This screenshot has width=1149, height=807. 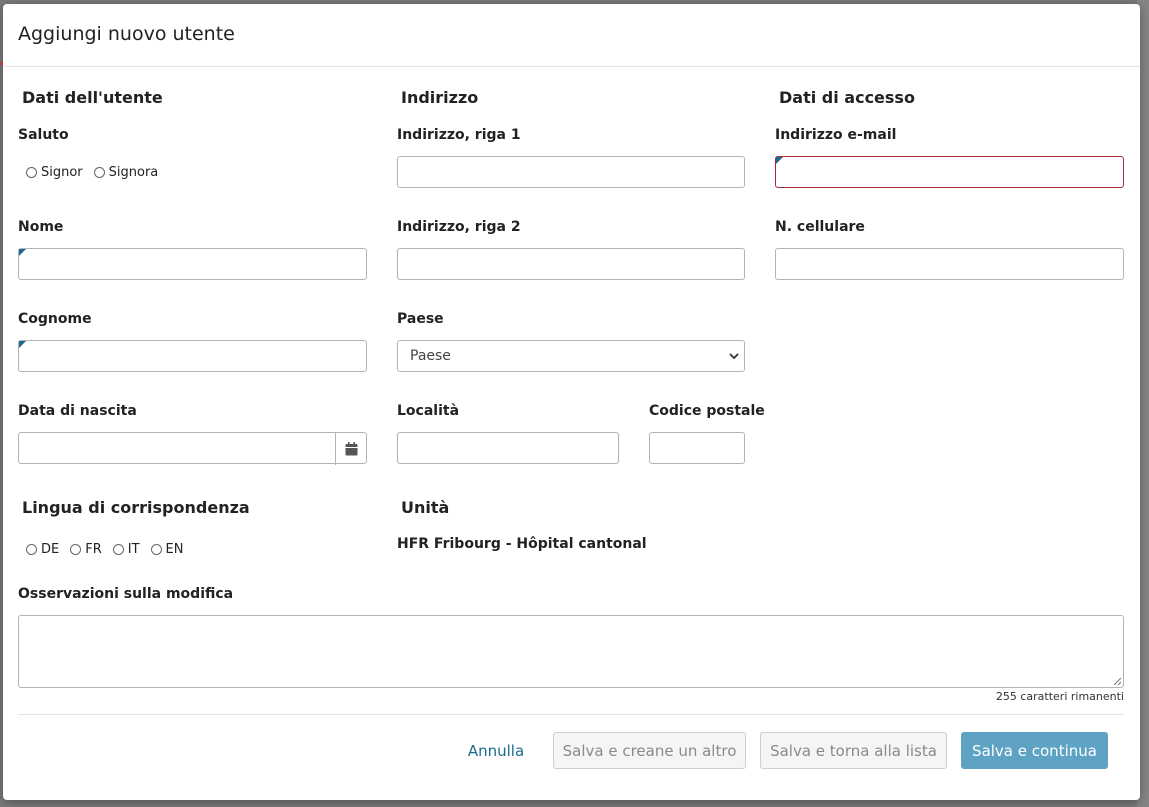 I want to click on country-label: Paese, so click(x=420, y=319).